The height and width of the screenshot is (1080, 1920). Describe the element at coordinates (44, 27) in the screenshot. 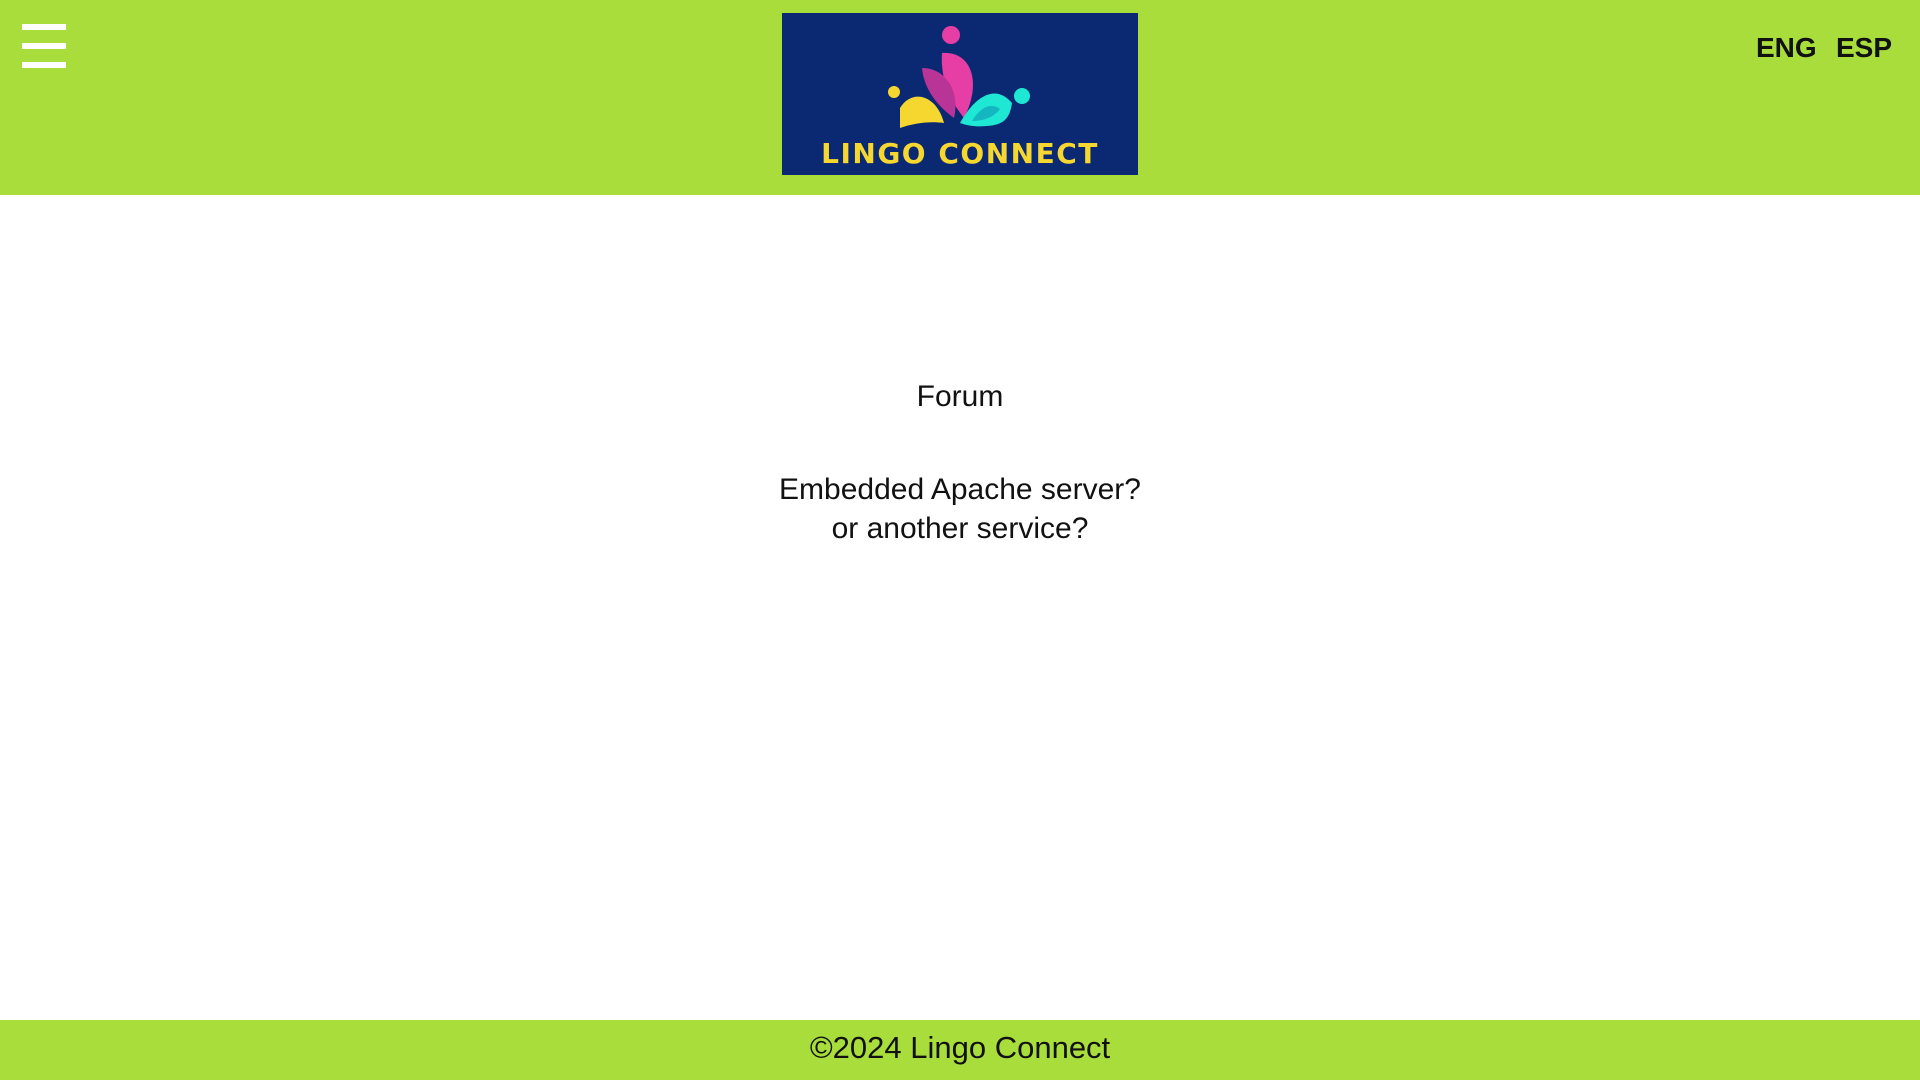

I see `menu-bar-top` at that location.